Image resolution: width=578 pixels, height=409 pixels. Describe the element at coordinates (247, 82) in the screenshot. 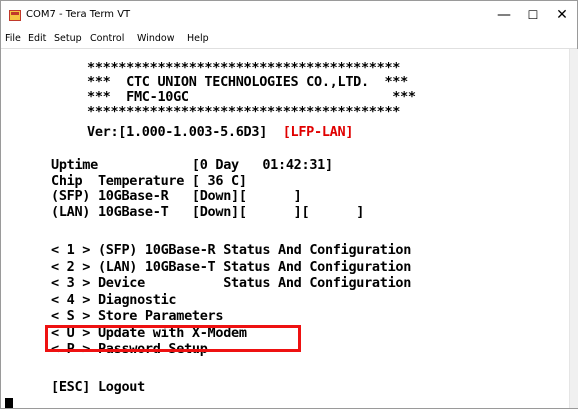

I see `banner-company-line: *** CTC UNION TECHNOLOGIES CO.,LTD. ***` at that location.